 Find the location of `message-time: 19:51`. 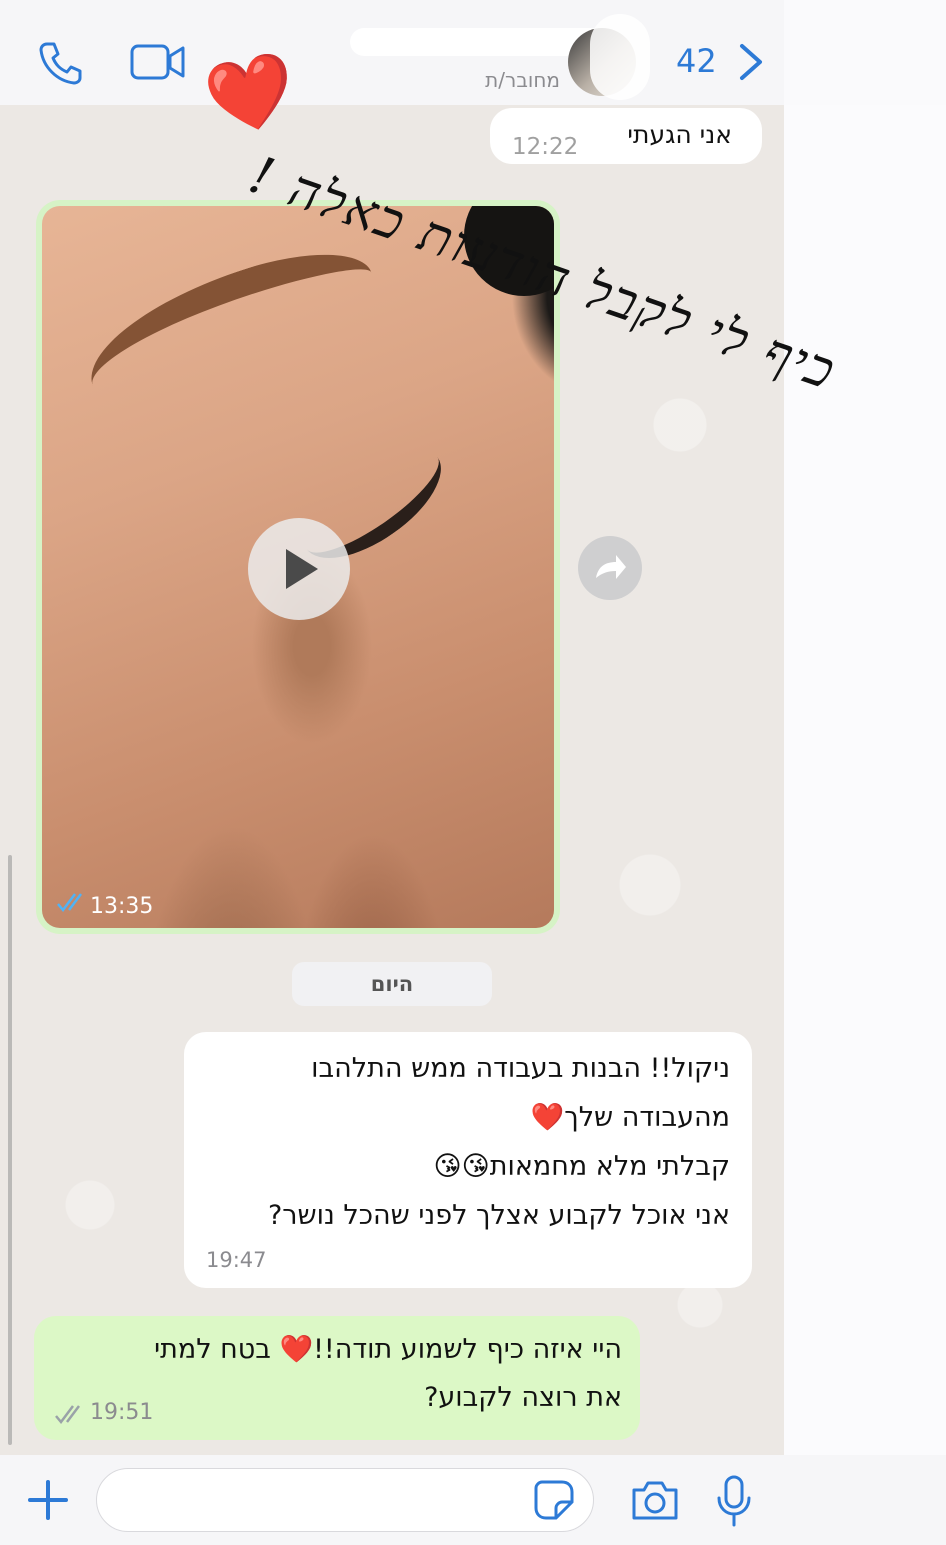

message-time: 19:51 is located at coordinates (122, 1412).